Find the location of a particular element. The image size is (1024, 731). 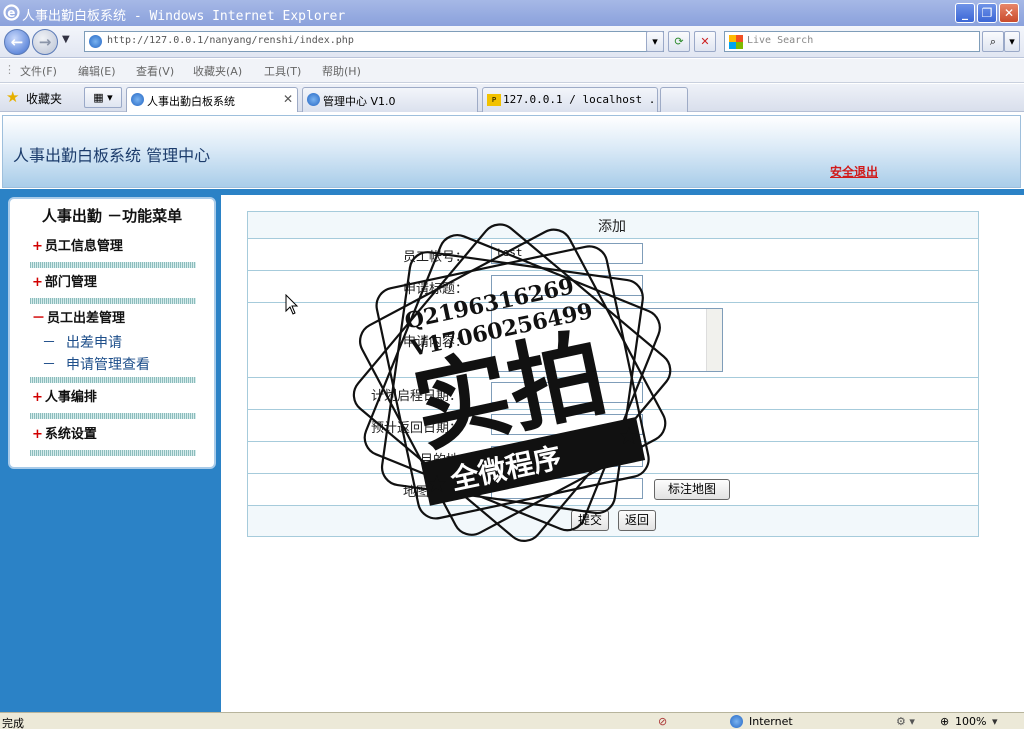

search-icon: ⌕ is located at coordinates (993, 41).